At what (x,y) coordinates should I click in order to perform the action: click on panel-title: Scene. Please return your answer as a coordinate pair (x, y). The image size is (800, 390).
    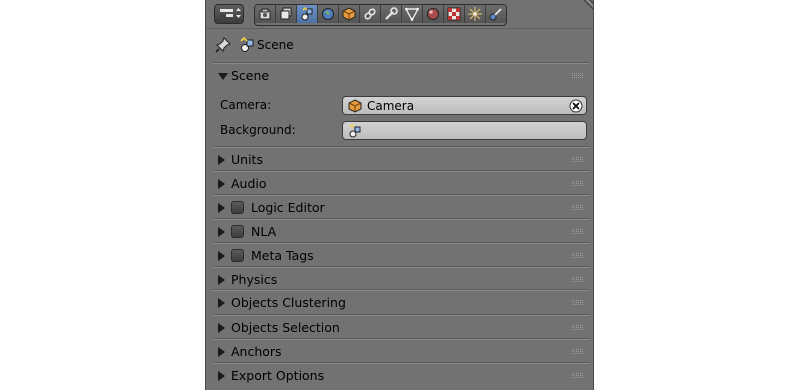
    Looking at the image, I should click on (250, 75).